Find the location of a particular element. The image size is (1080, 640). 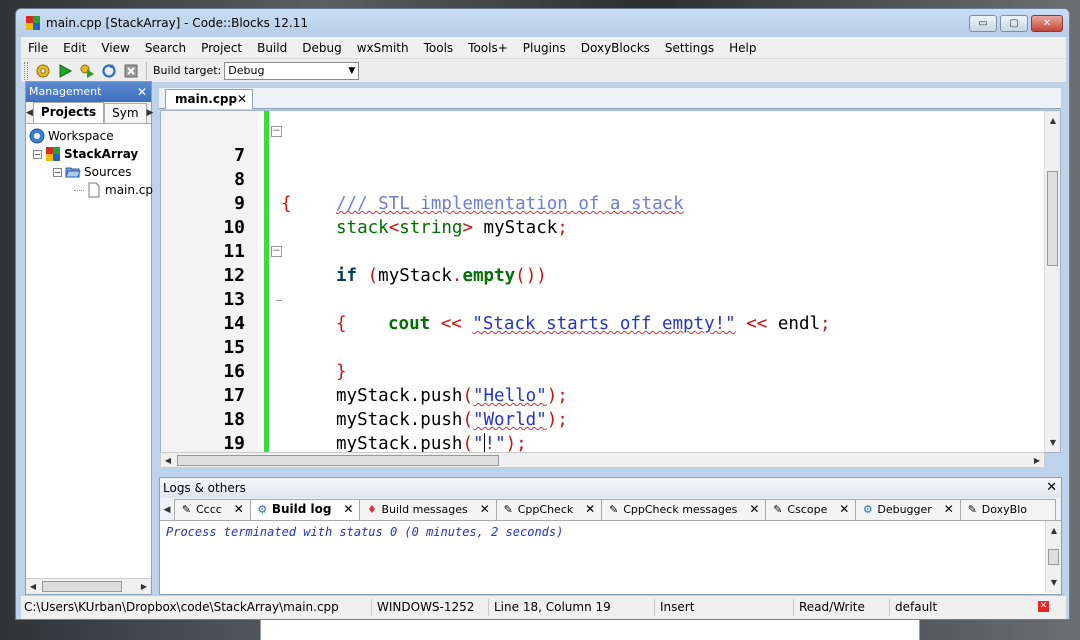

log-vscrollbar: ▲ ▼ is located at coordinates (1053, 557).